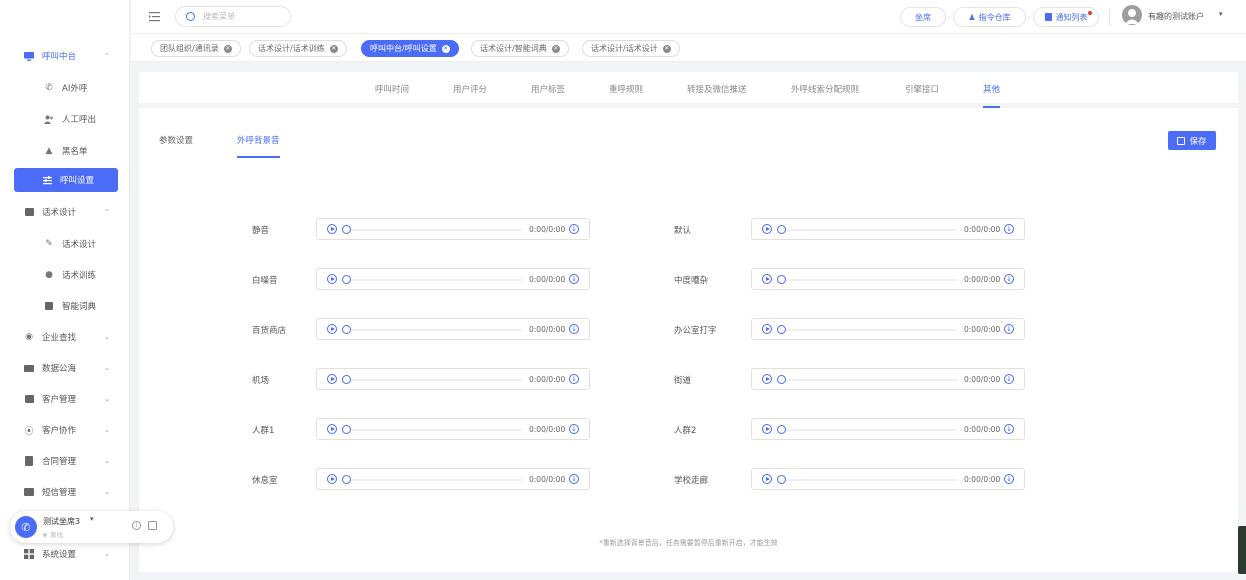 The height and width of the screenshot is (580, 1246). What do you see at coordinates (989, 17) in the screenshot?
I see `command-repo-button: ♟ 指令仓库` at bounding box center [989, 17].